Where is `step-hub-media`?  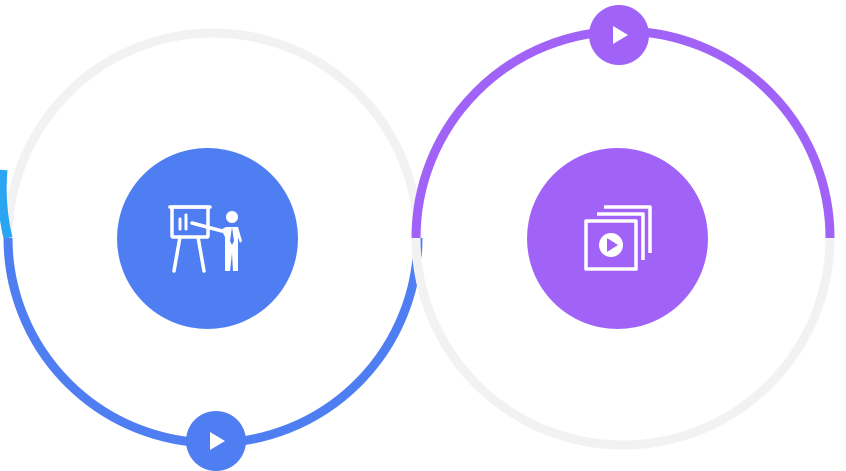
step-hub-media is located at coordinates (617, 238).